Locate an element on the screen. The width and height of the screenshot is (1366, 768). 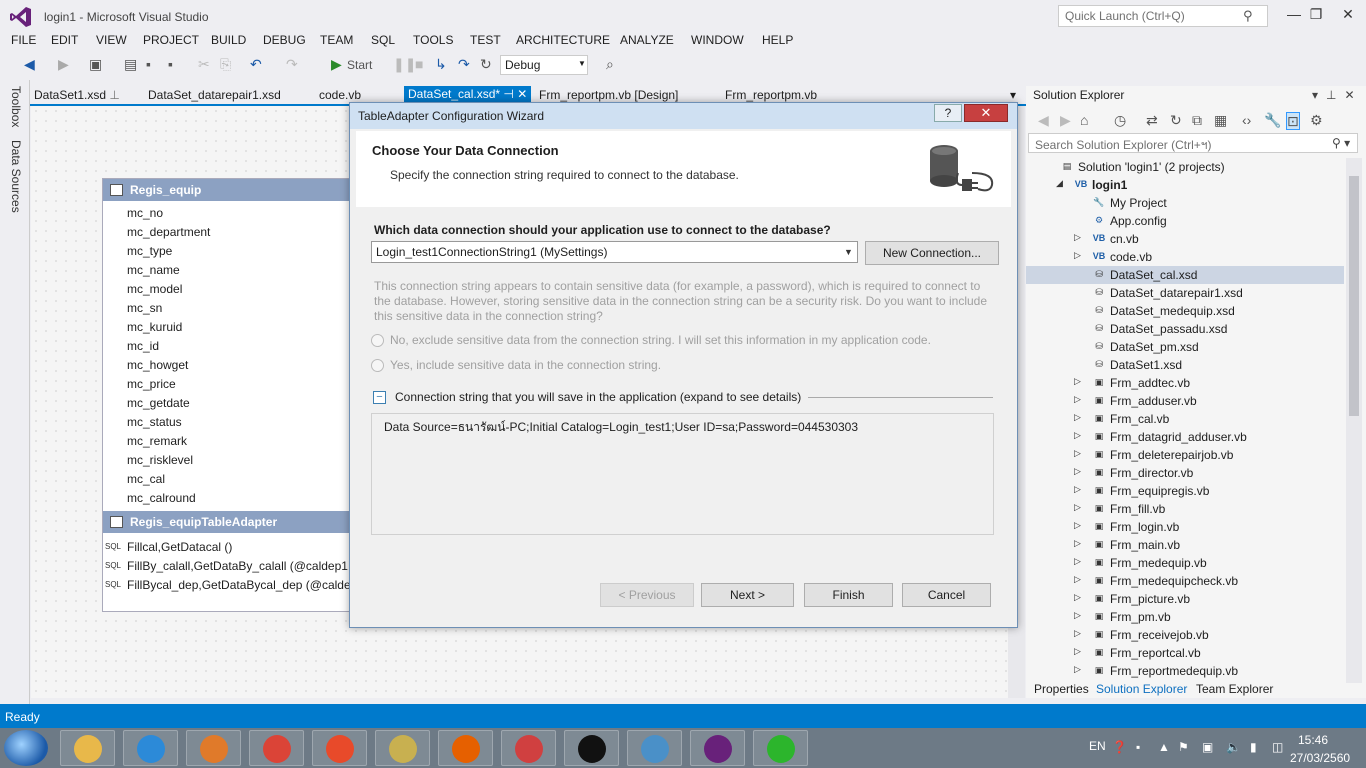
menu-tools: TOOLS is located at coordinates (433, 40).